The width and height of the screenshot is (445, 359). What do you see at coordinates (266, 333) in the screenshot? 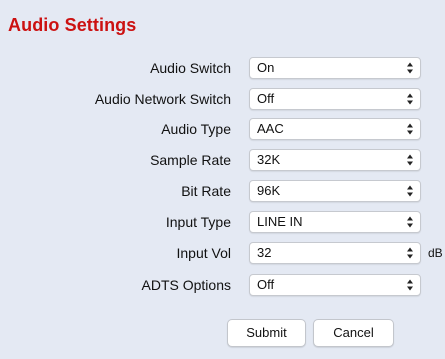
I see `submit-button: Submit` at bounding box center [266, 333].